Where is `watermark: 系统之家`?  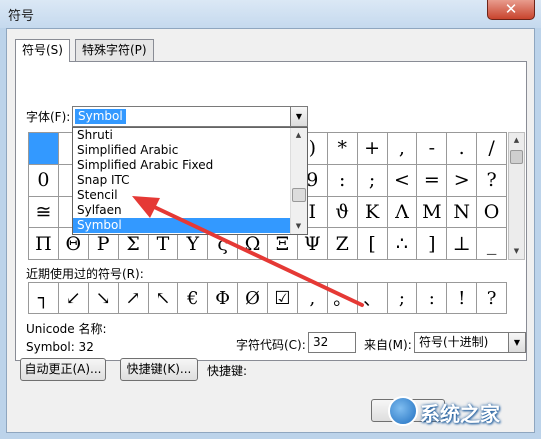
watermark: 系统之家 is located at coordinates (463, 412).